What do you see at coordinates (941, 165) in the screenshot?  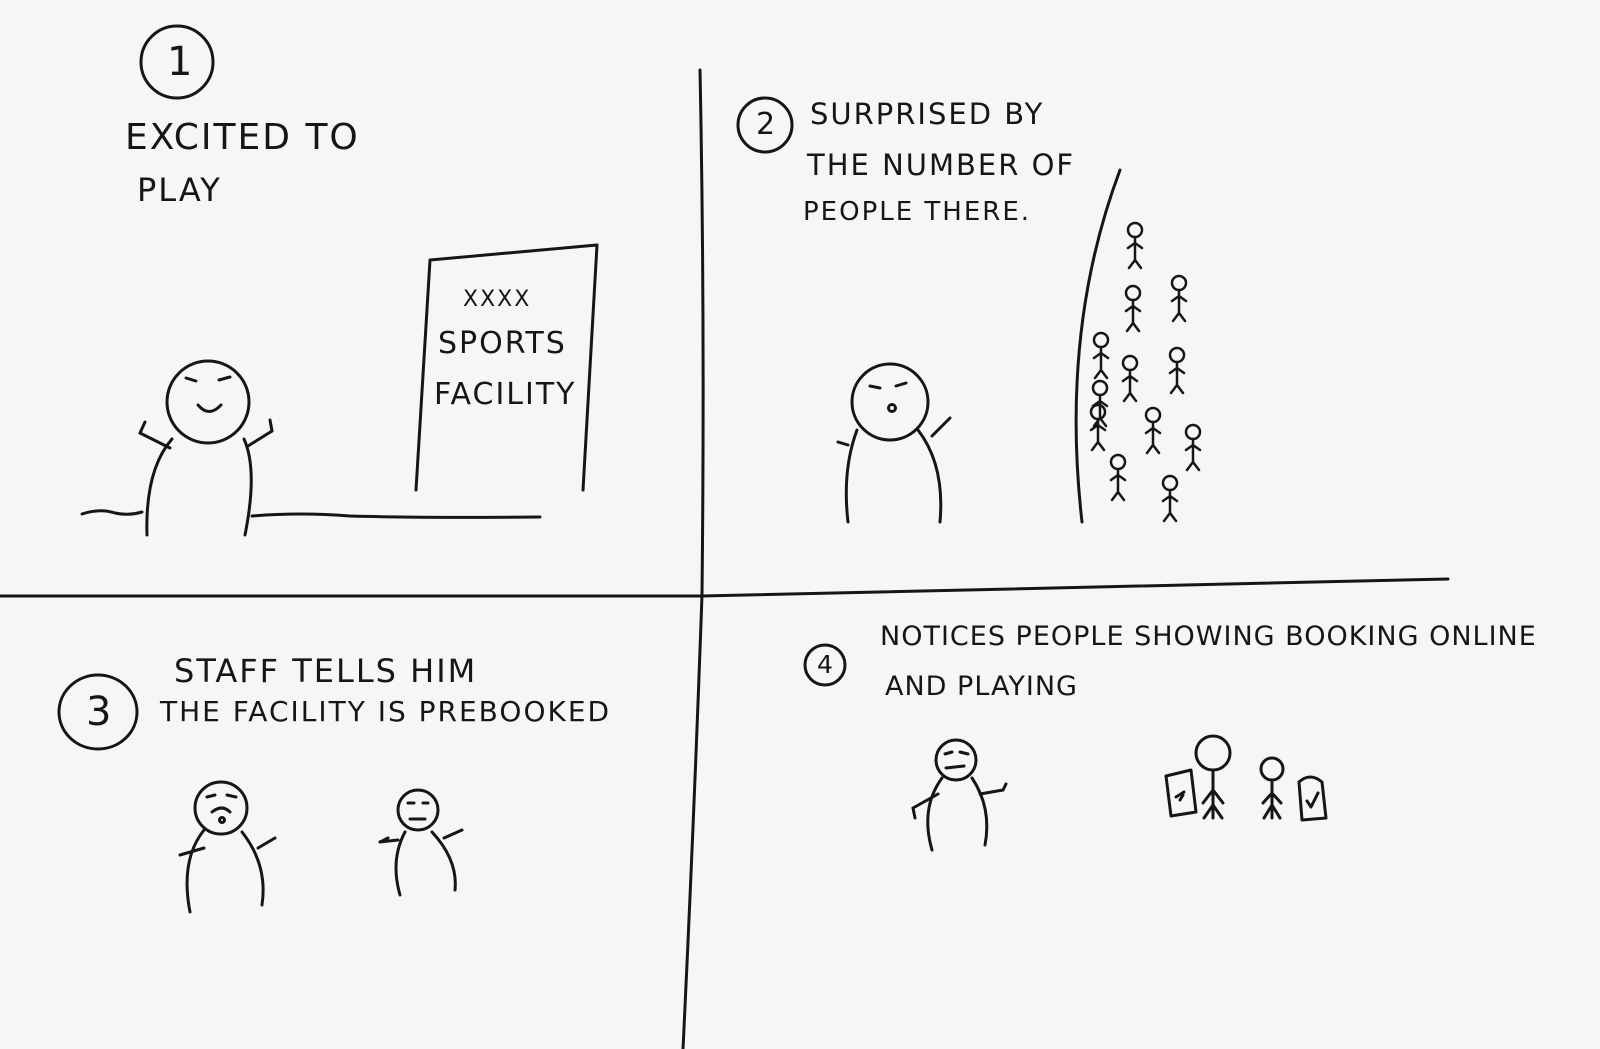 I see `panel-2-caption-line-2: THE NUMBER OF` at bounding box center [941, 165].